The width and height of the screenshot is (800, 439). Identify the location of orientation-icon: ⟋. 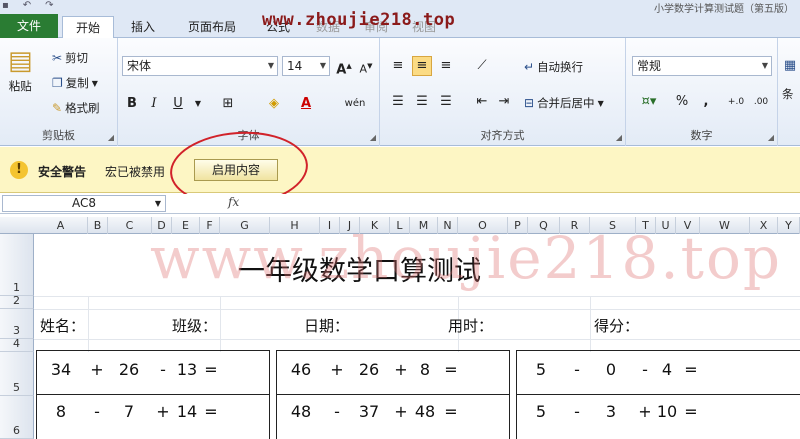
(482, 66).